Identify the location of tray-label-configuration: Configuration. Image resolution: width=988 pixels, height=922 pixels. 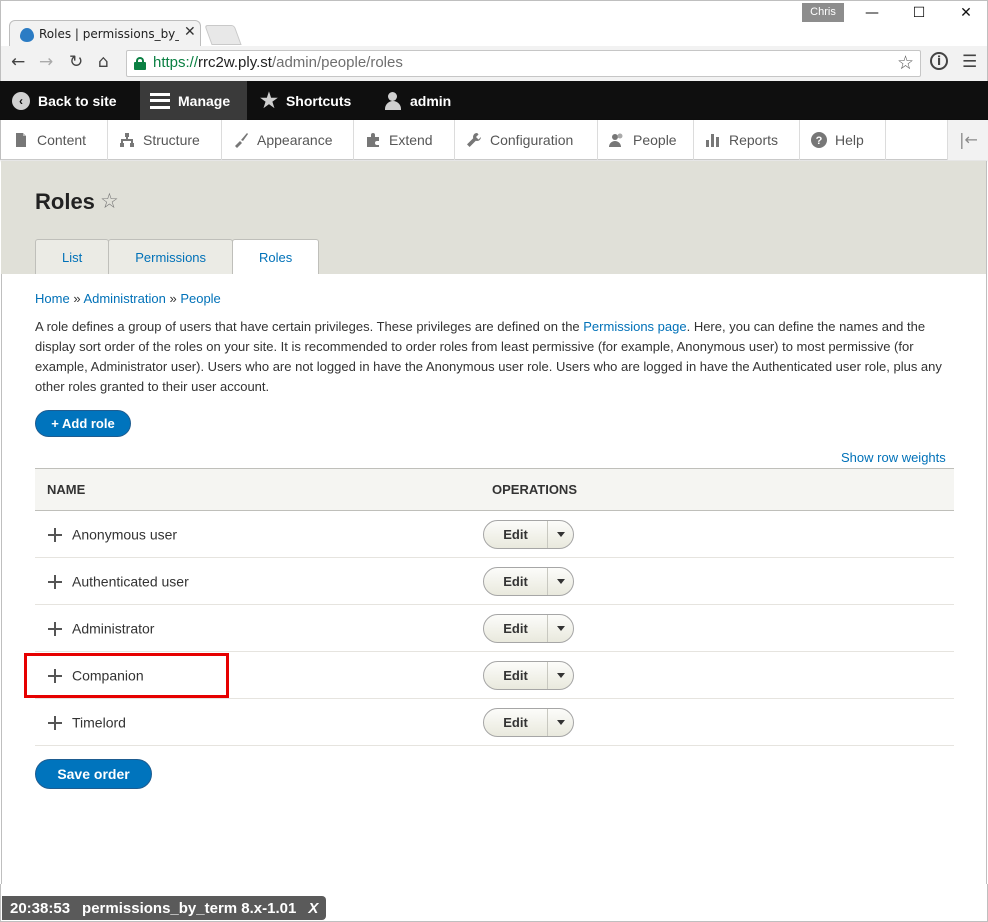
(532, 140).